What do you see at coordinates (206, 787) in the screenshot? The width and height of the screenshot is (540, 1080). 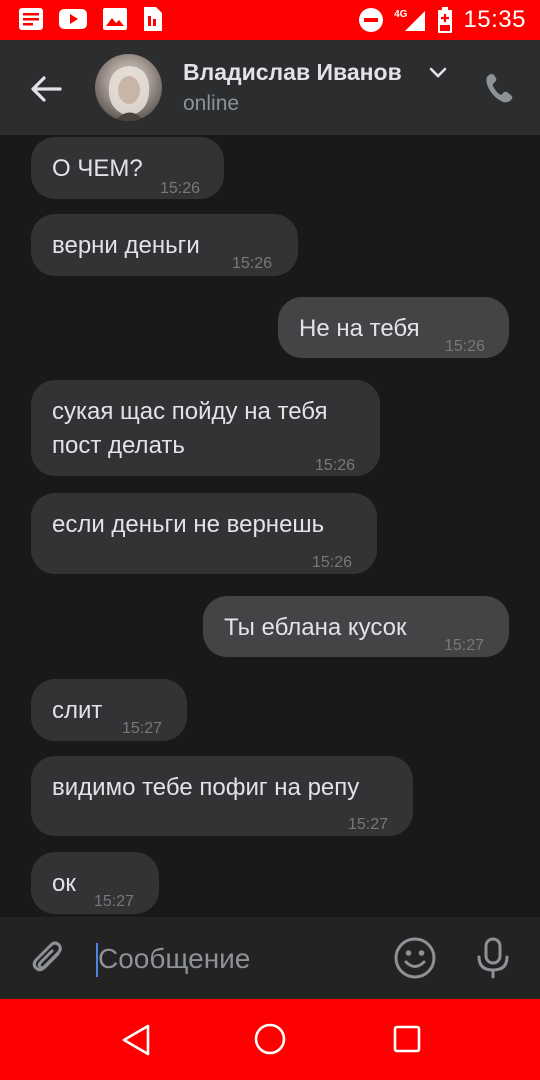 I see `message-text: видимо тебе пофиг на репу` at bounding box center [206, 787].